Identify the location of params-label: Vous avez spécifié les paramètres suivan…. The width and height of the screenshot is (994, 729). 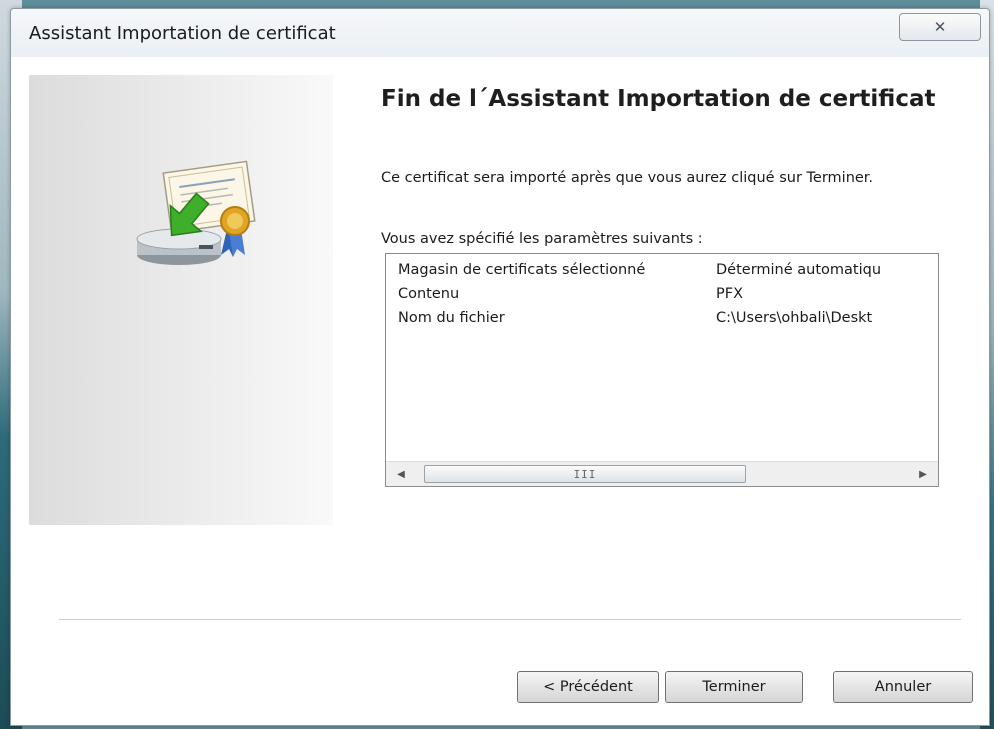
(542, 239).